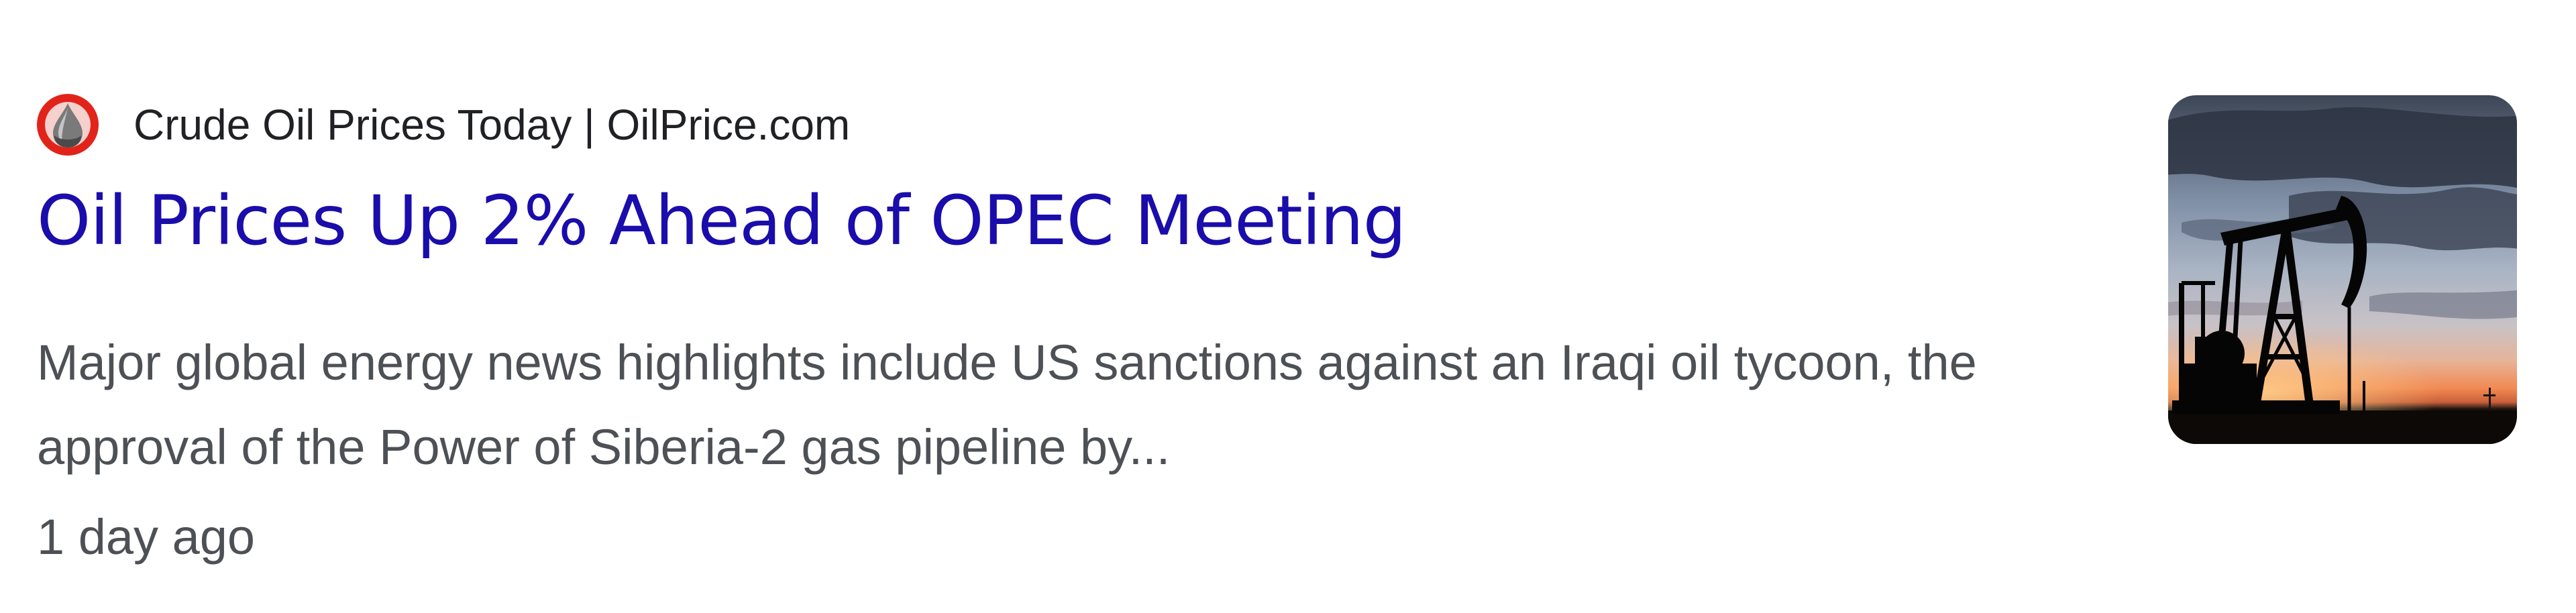 The width and height of the screenshot is (2576, 613). I want to click on result-age: 1 day ago, so click(146, 537).